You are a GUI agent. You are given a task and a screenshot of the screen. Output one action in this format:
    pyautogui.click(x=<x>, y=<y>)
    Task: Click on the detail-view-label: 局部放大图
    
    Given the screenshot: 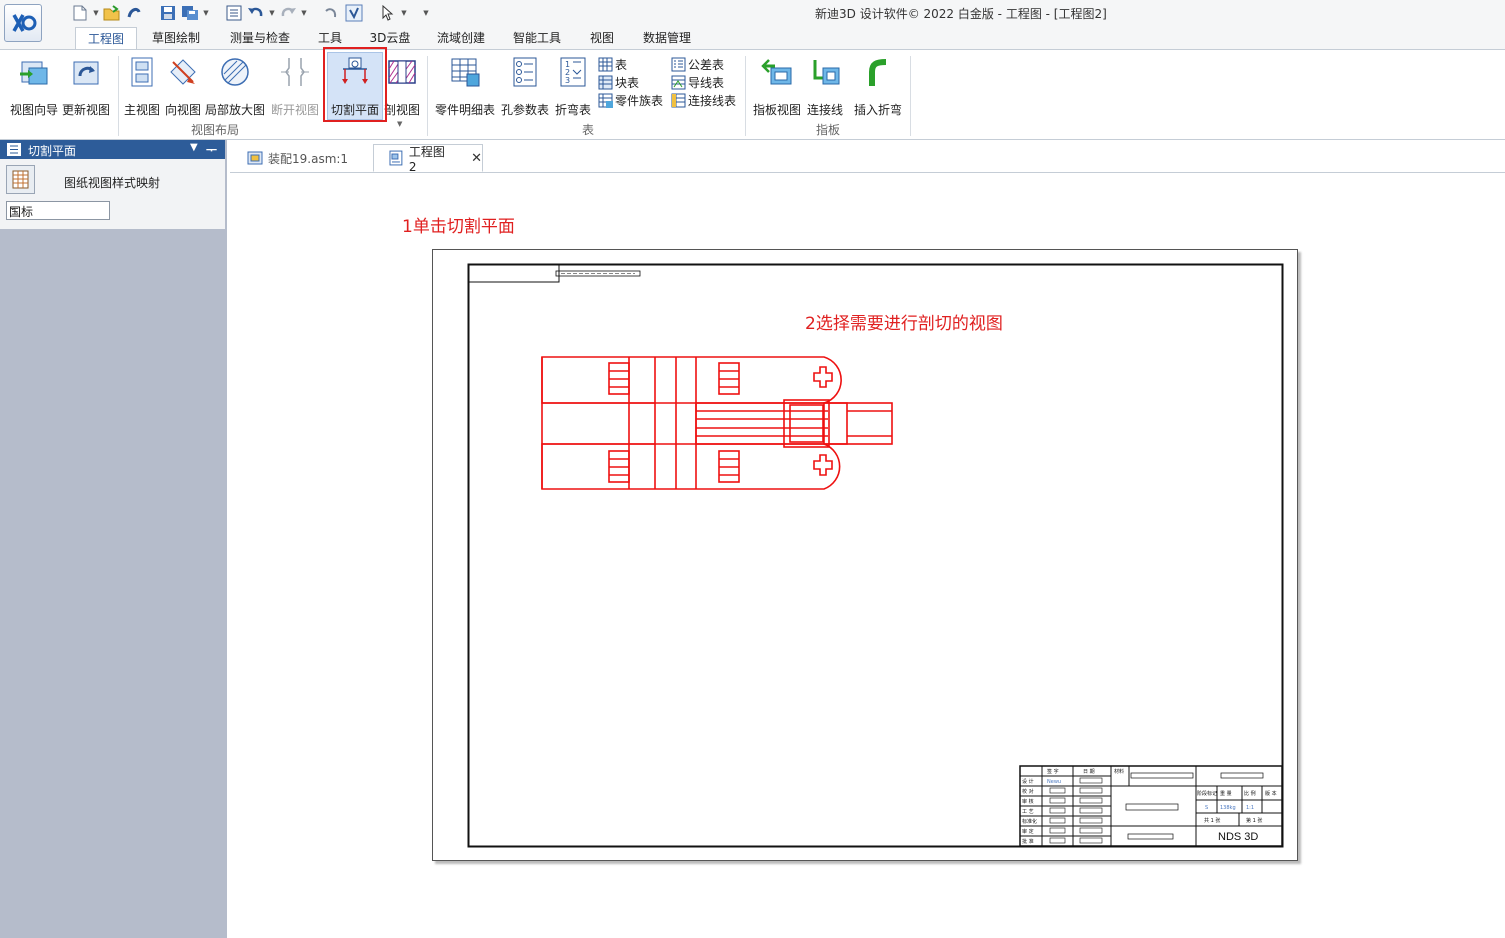 What is the action you would take?
    pyautogui.click(x=234, y=110)
    